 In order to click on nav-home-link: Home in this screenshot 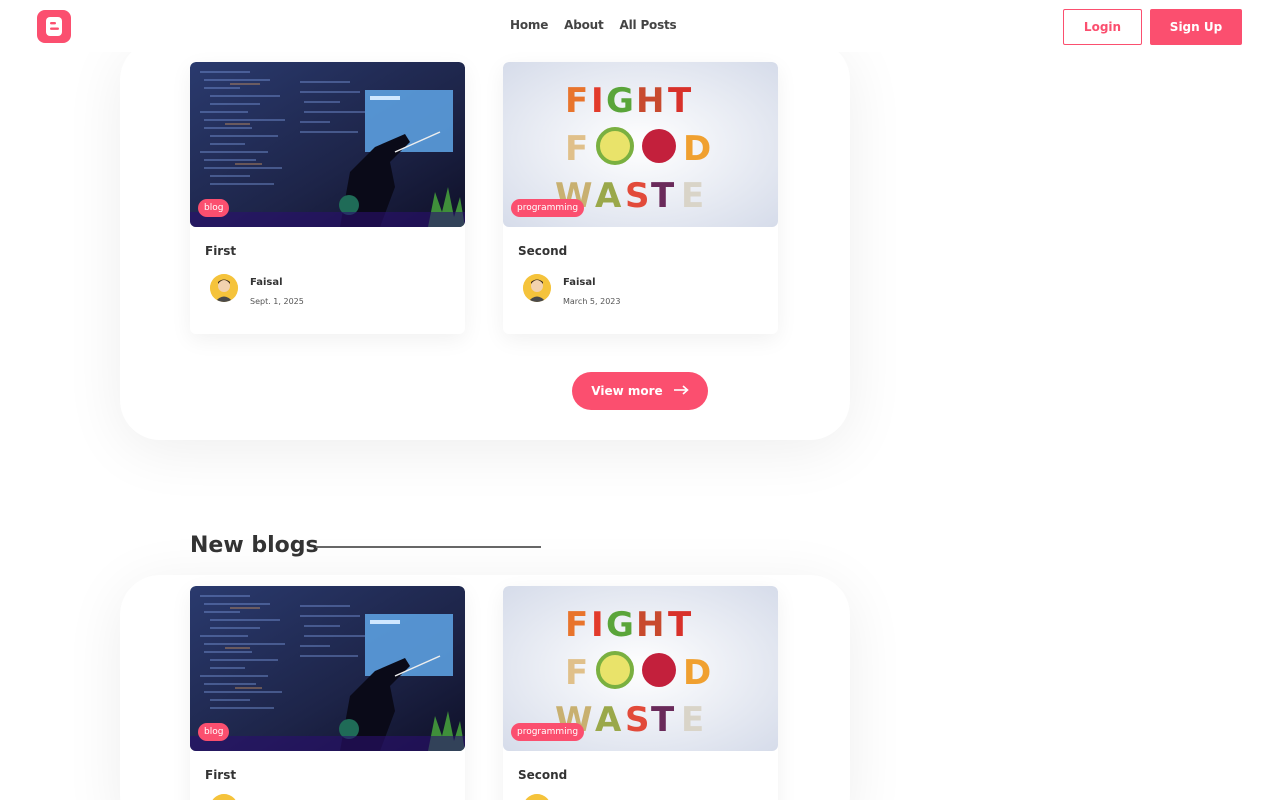, I will do `click(529, 25)`.